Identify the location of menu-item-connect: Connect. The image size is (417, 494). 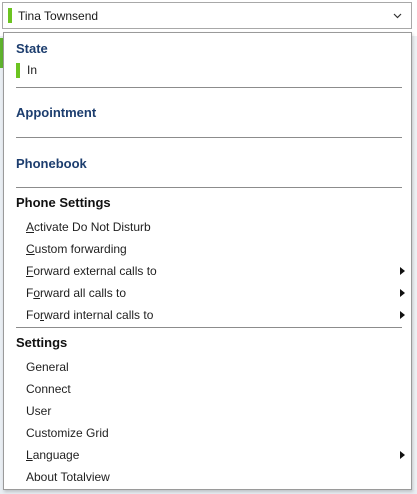
(217, 389).